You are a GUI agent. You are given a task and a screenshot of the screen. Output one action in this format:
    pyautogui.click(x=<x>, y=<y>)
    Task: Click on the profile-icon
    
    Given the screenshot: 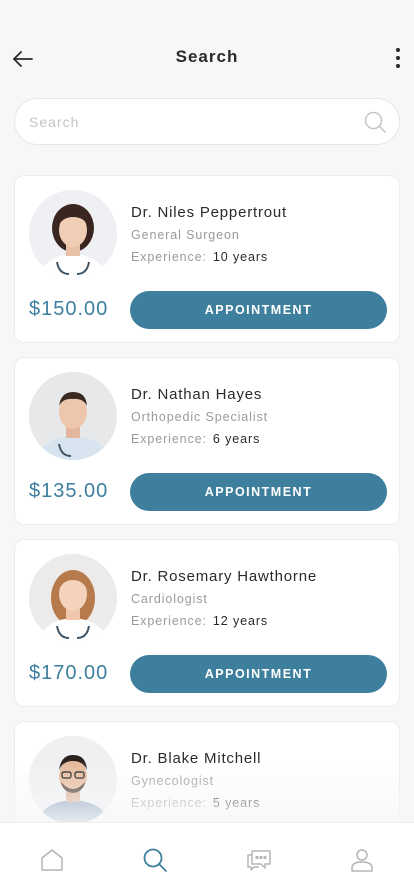 What is the action you would take?
    pyautogui.click(x=362, y=860)
    